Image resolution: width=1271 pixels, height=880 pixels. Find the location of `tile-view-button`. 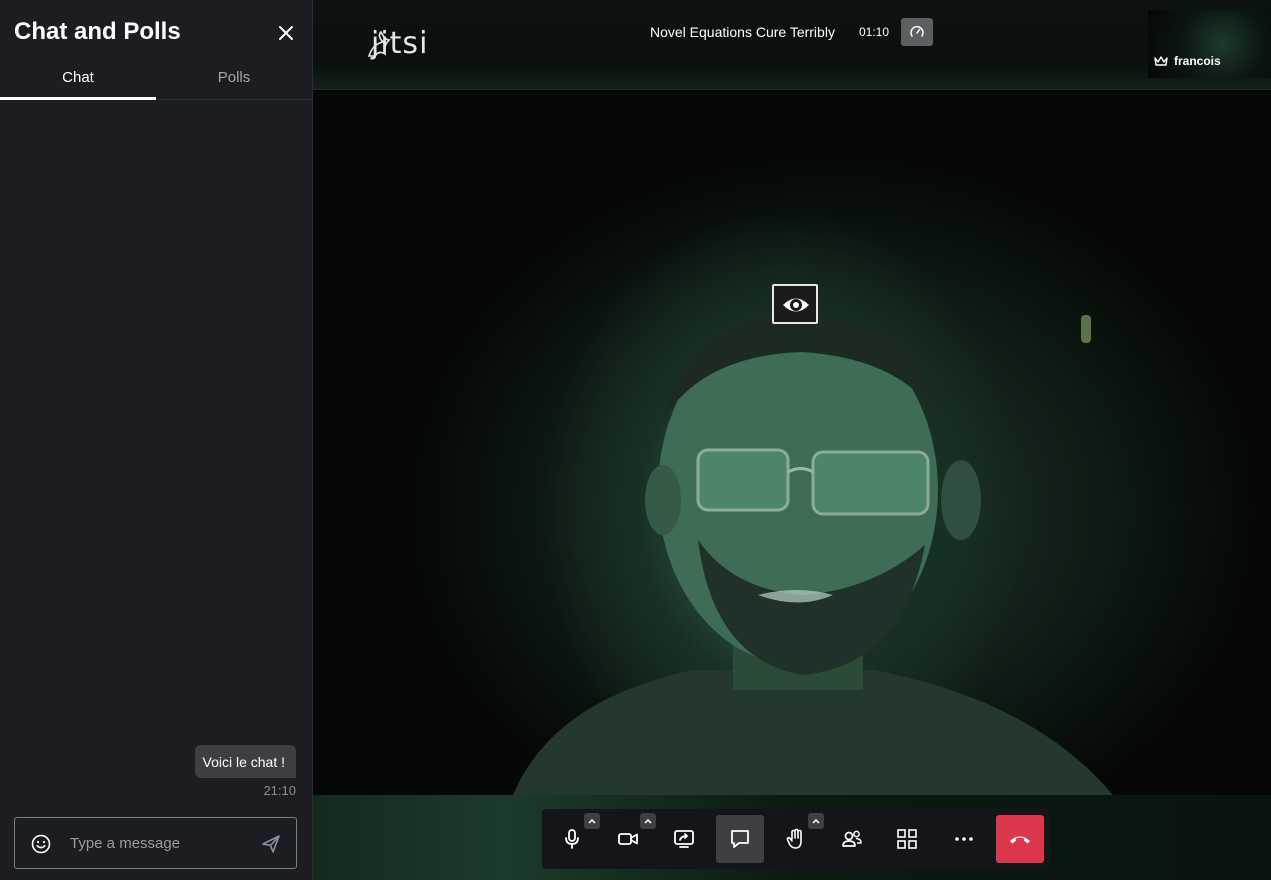

tile-view-button is located at coordinates (907, 839).